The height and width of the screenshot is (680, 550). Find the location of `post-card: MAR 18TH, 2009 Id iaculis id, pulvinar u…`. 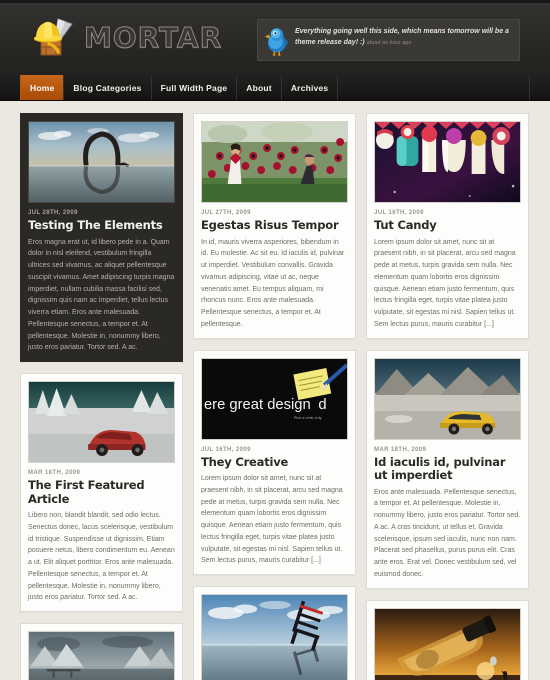

post-card: MAR 18TH, 2009 Id iaculis id, pulvinar u… is located at coordinates (447, 469).